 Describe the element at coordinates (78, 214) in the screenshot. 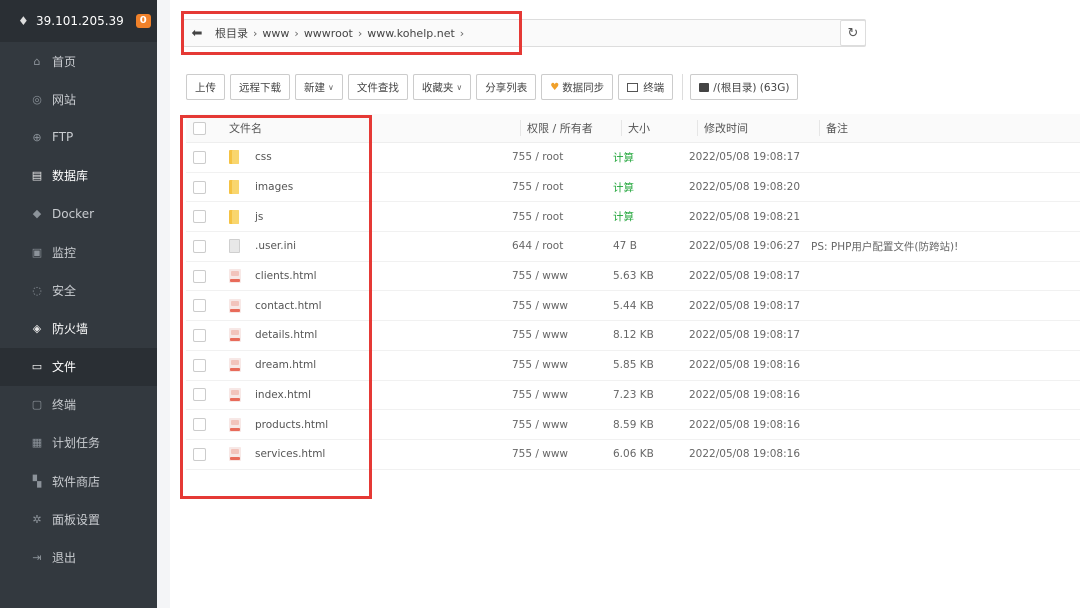

I see `sidebar-item-4: ◆ Docker` at that location.